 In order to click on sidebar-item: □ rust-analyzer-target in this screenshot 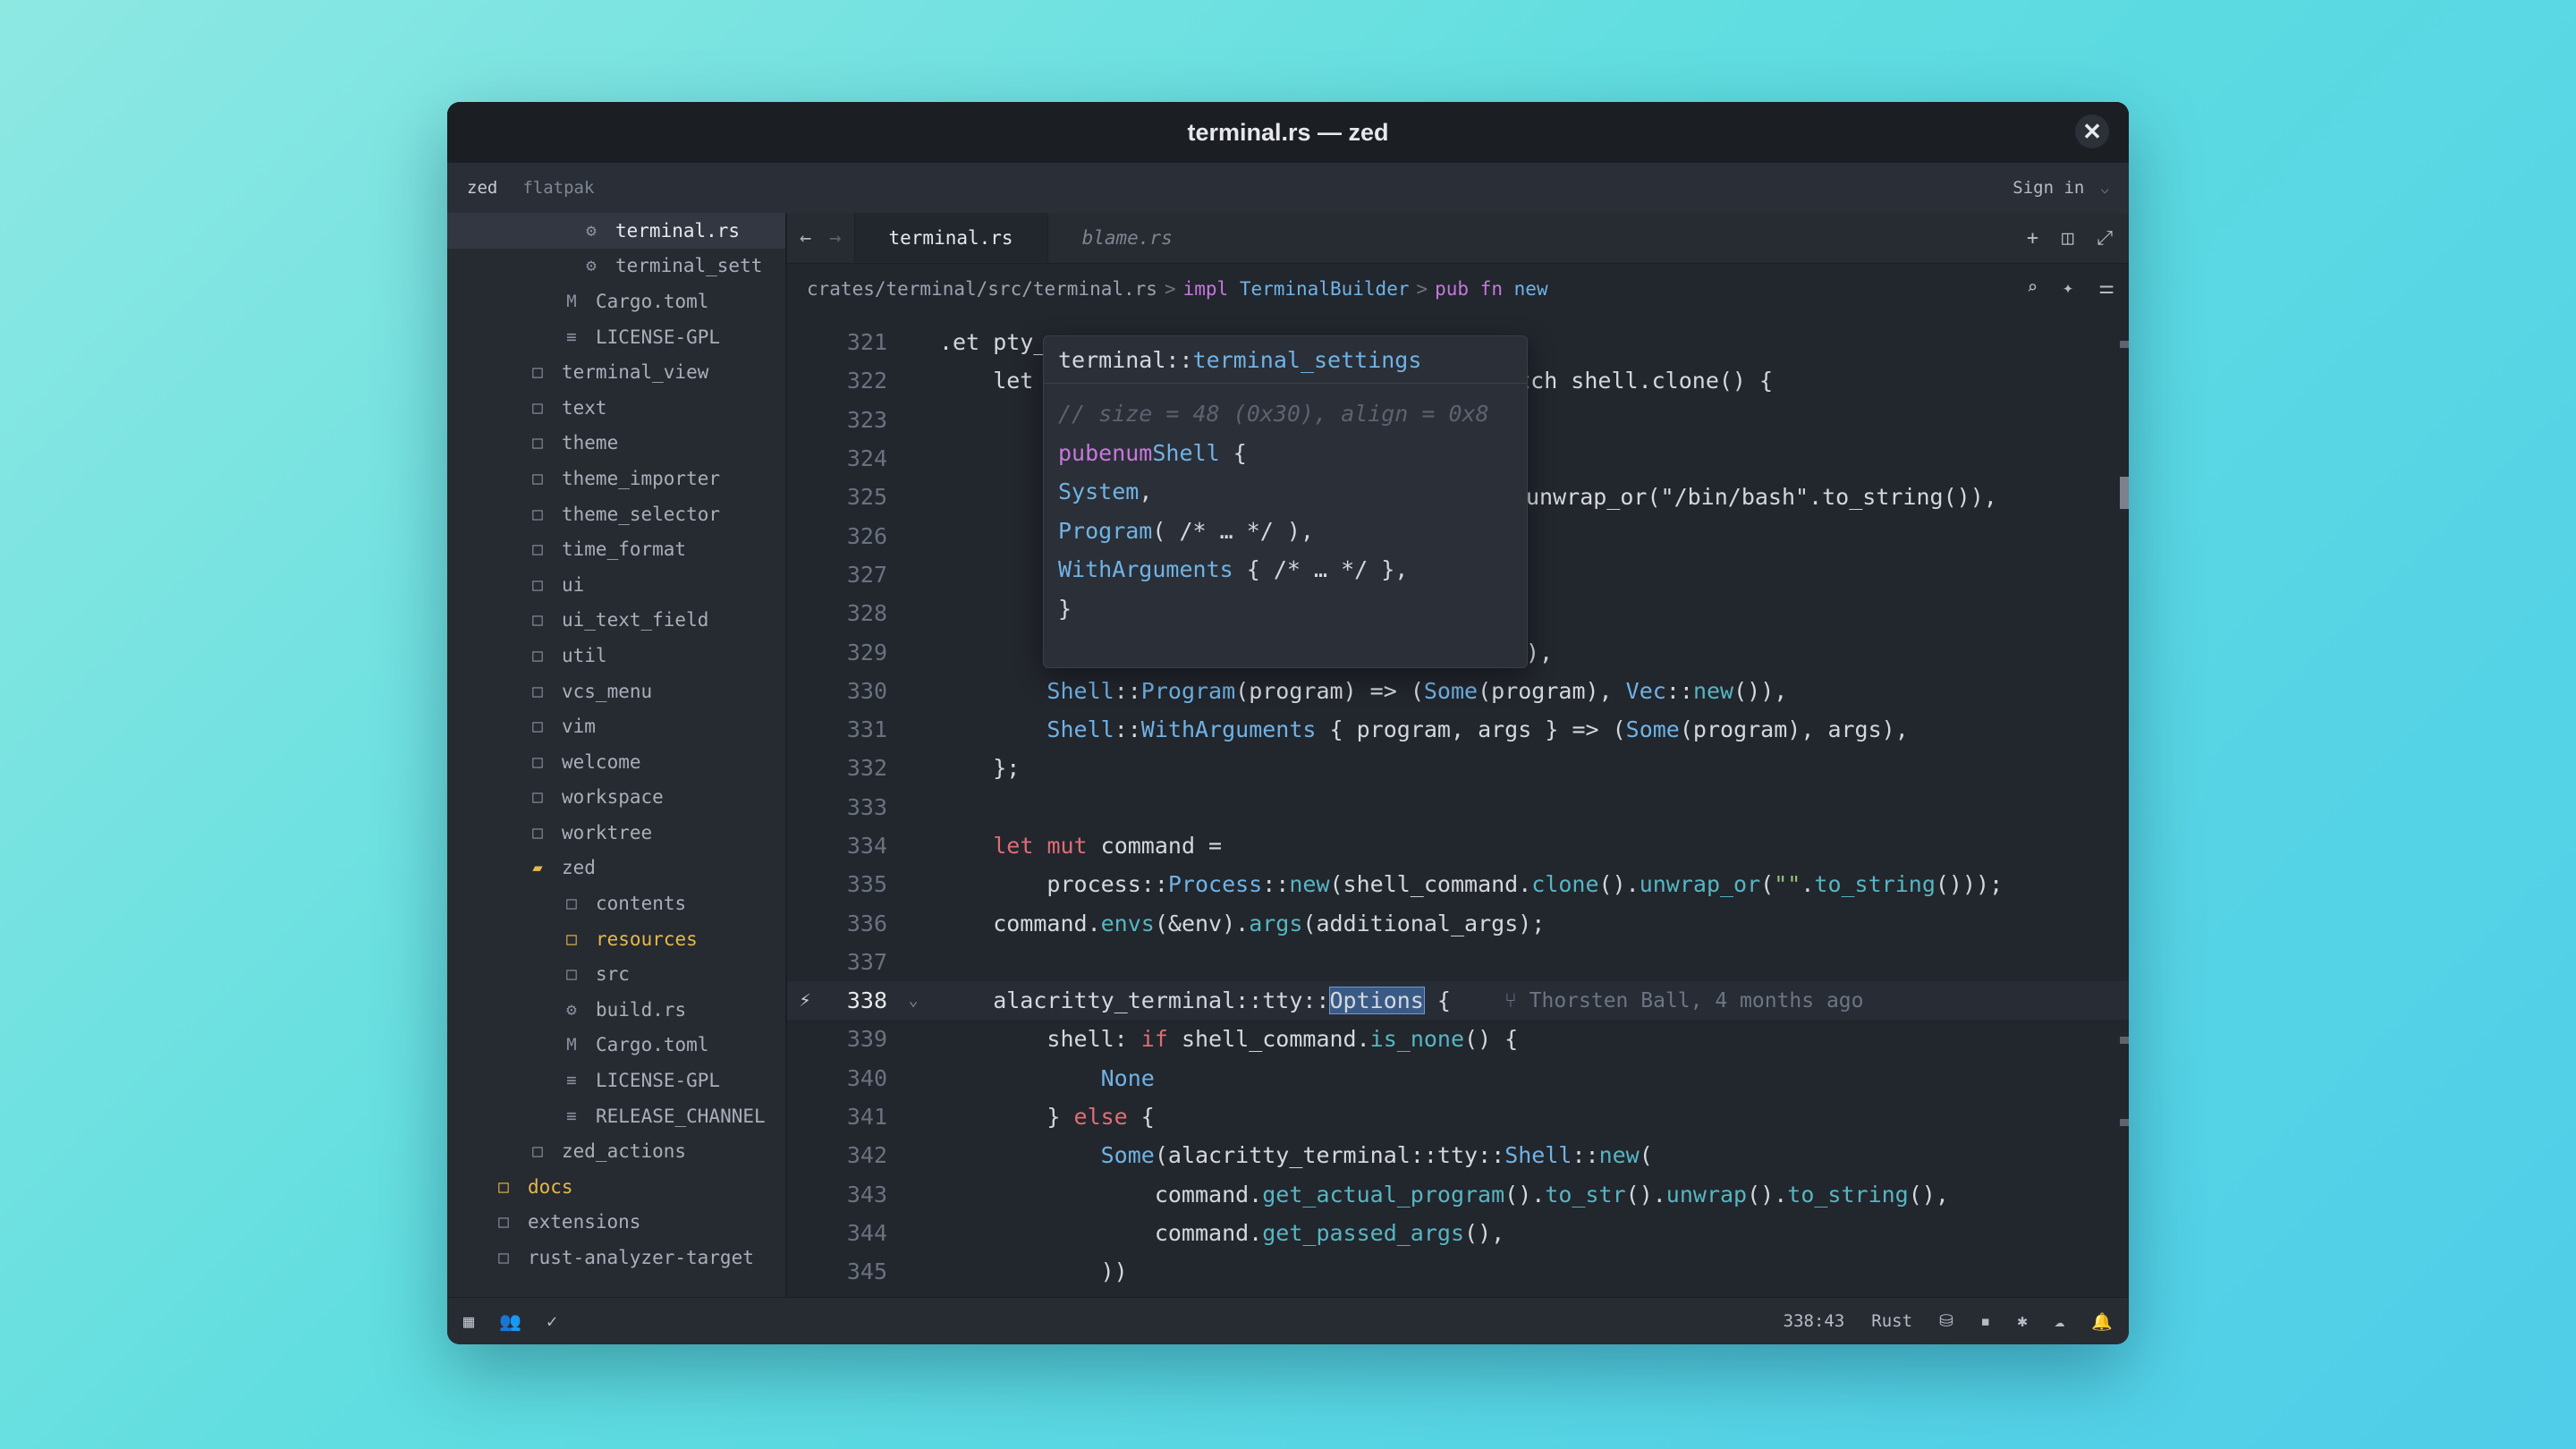, I will do `click(616, 1257)`.